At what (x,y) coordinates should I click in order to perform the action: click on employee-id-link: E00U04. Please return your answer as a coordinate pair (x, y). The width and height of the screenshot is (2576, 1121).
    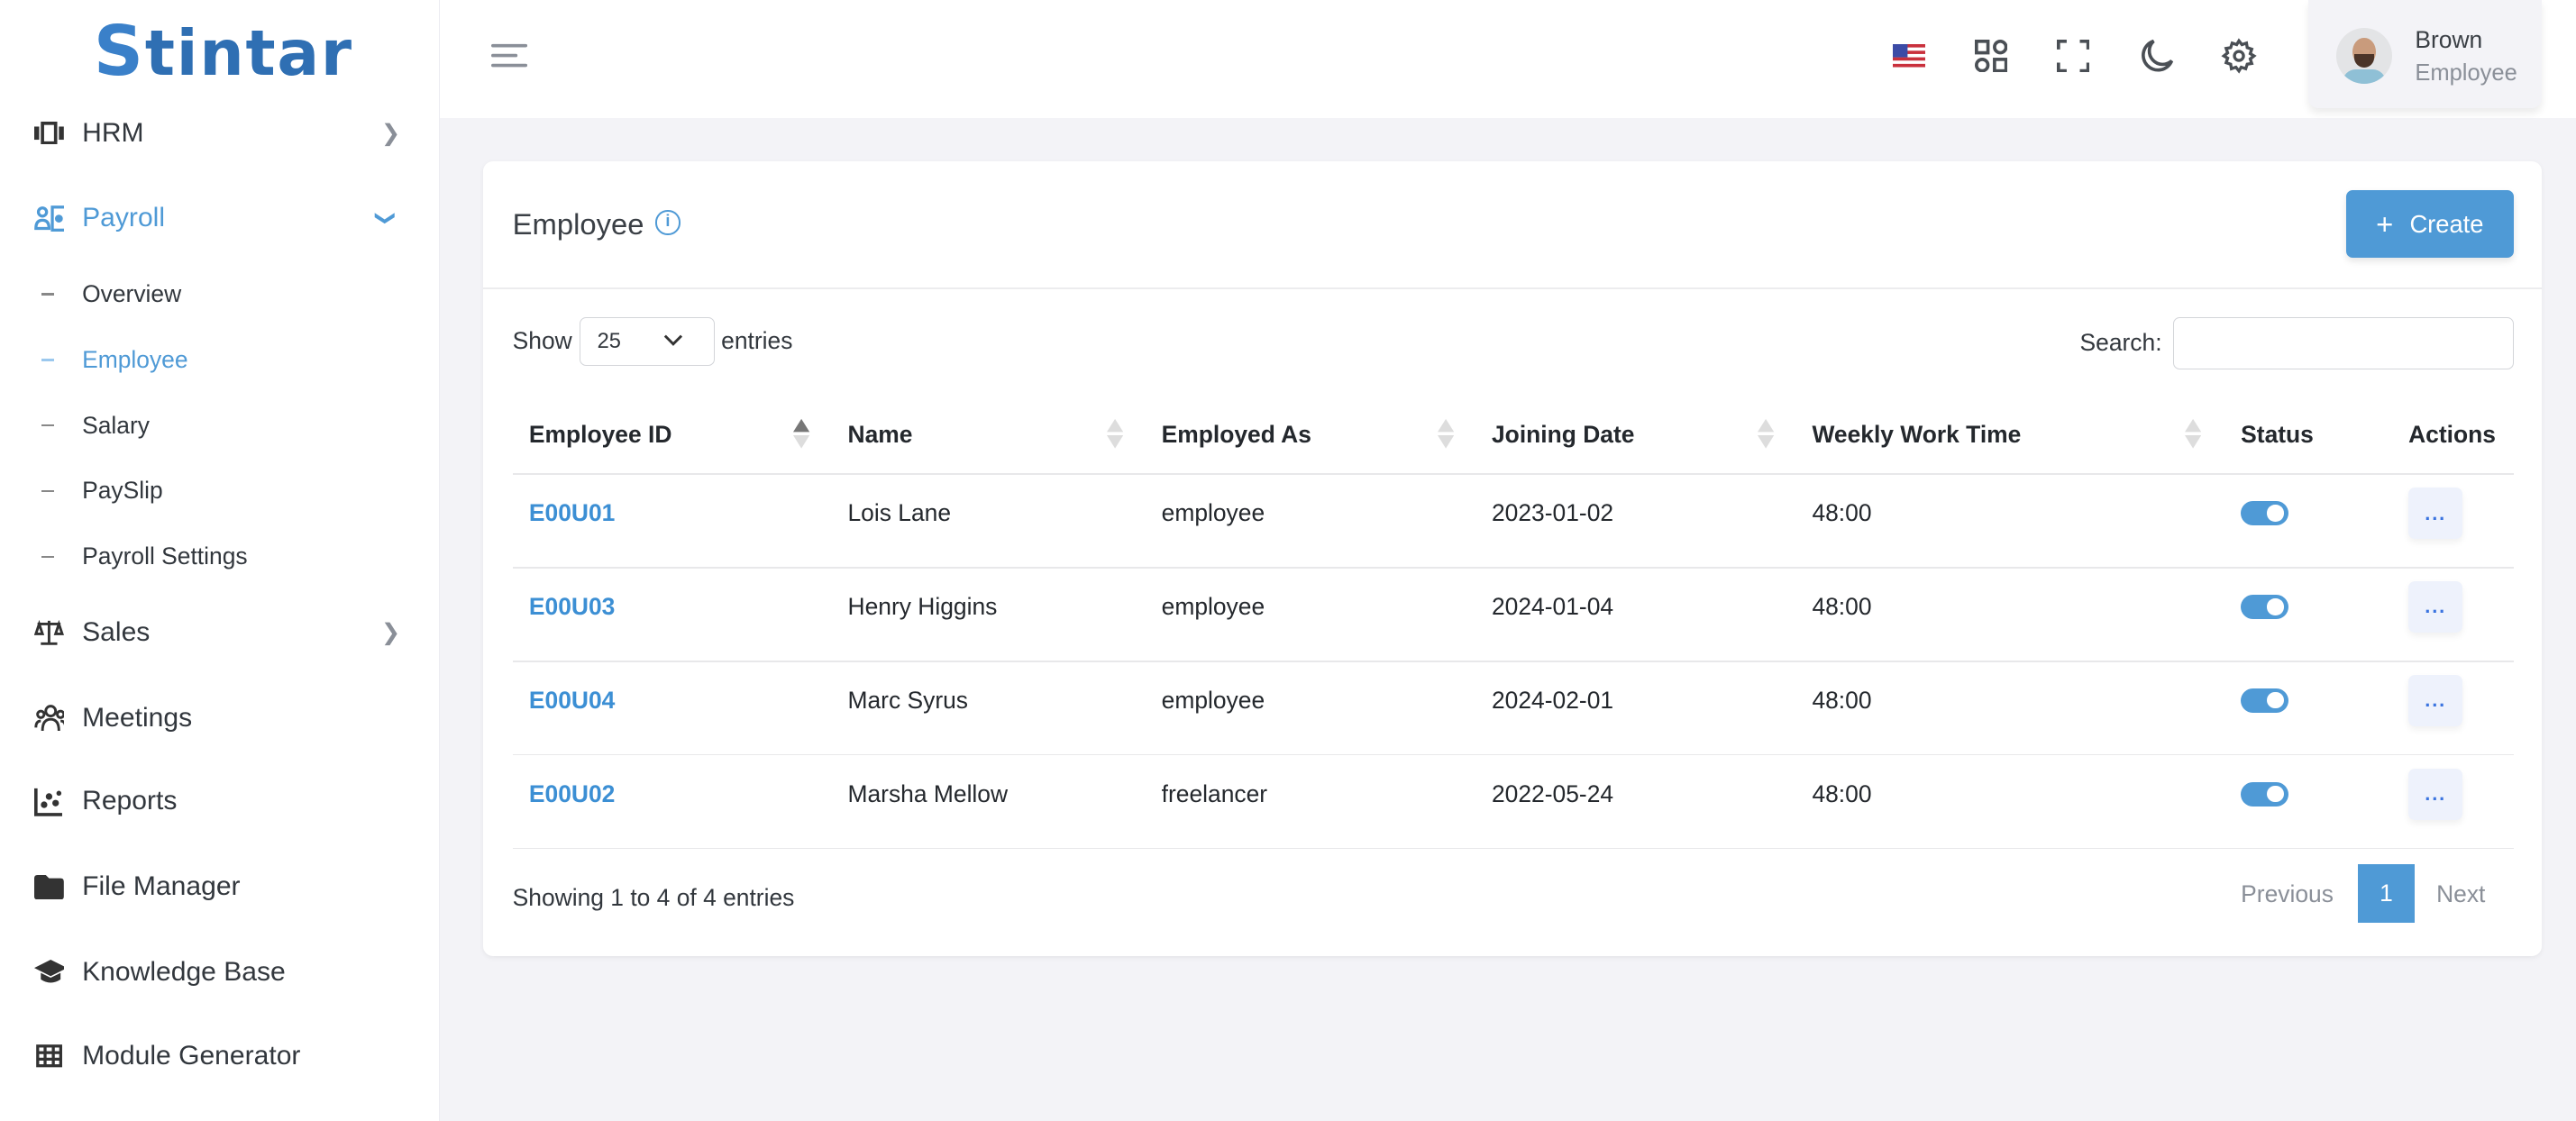
    Looking at the image, I should click on (572, 701).